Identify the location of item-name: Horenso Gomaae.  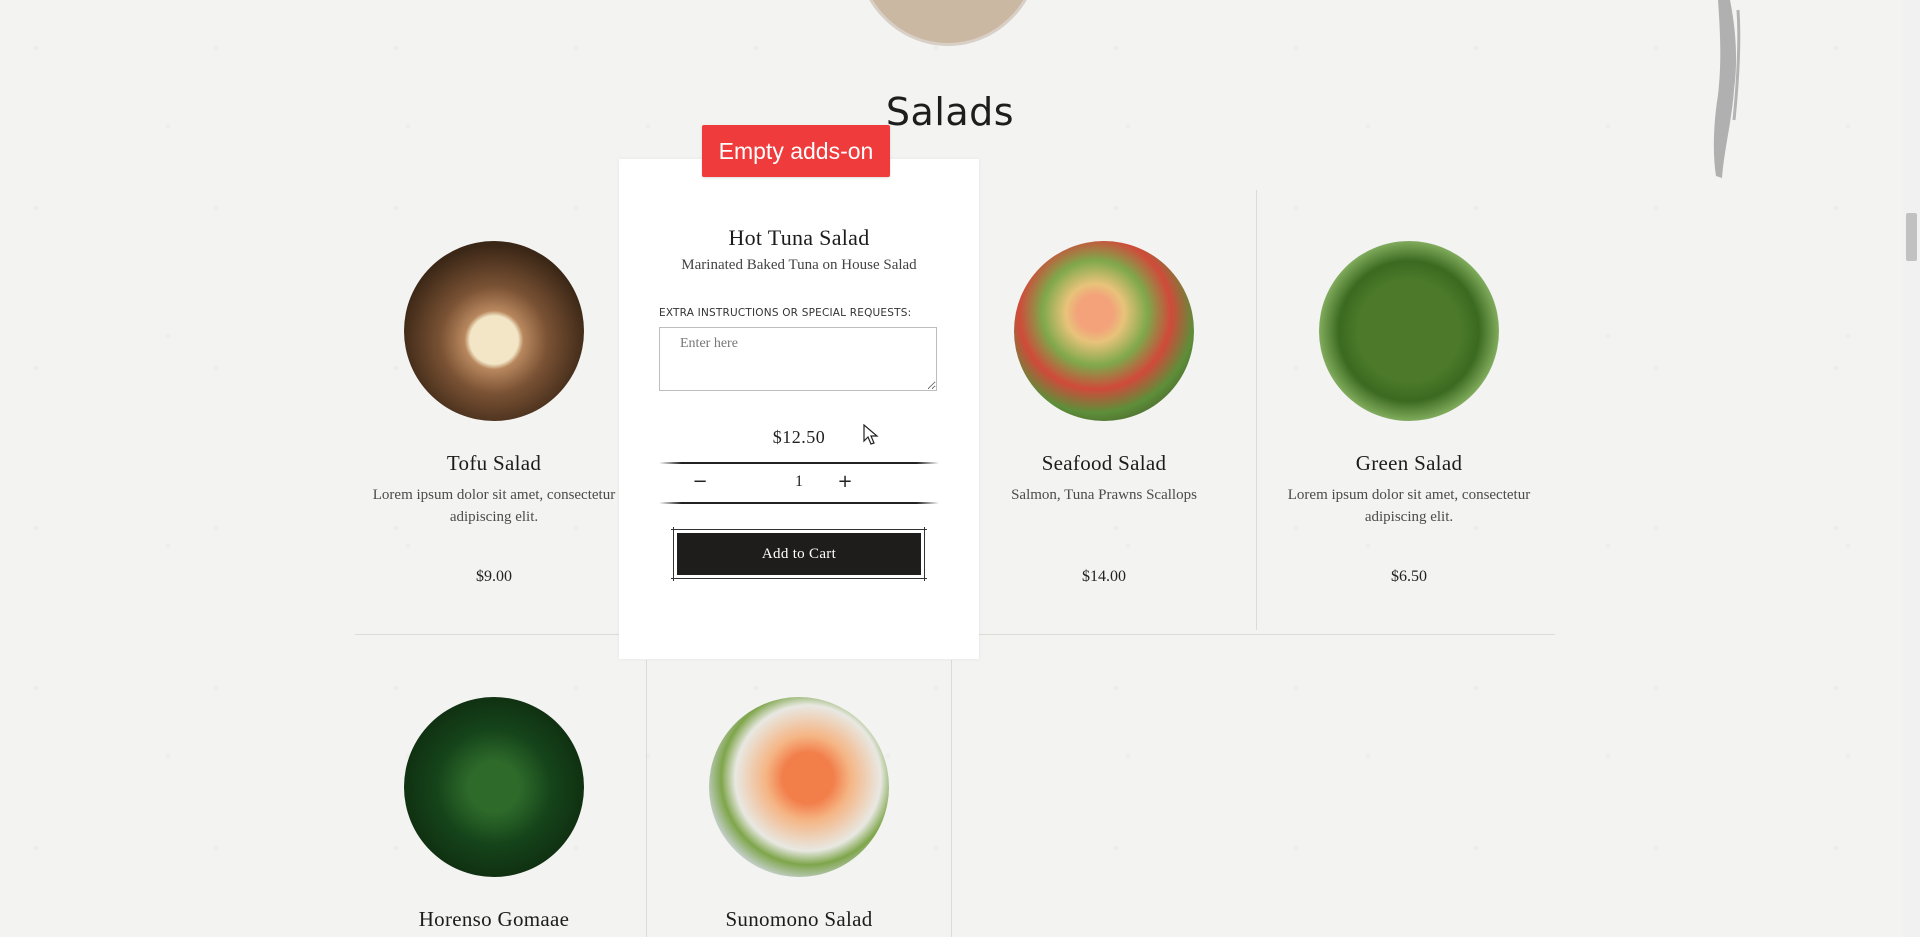
(494, 919).